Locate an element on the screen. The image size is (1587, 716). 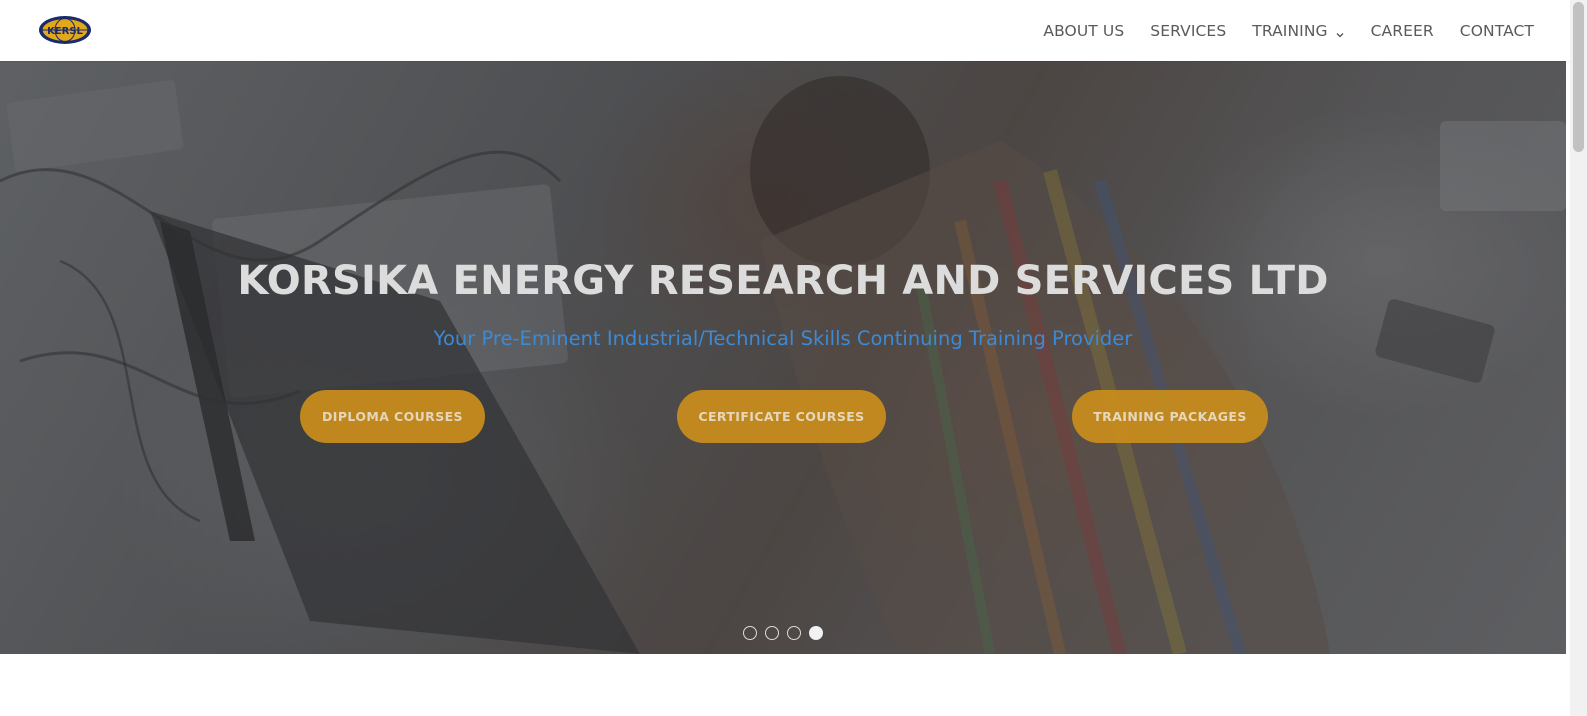
scrollbar-thumb is located at coordinates (1578, 77).